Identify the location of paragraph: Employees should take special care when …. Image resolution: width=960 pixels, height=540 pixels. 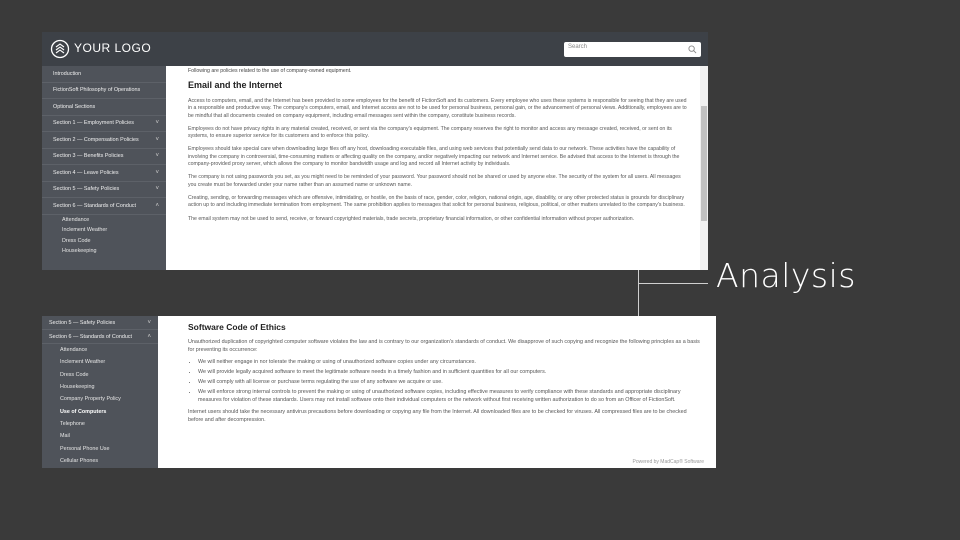
(434, 157).